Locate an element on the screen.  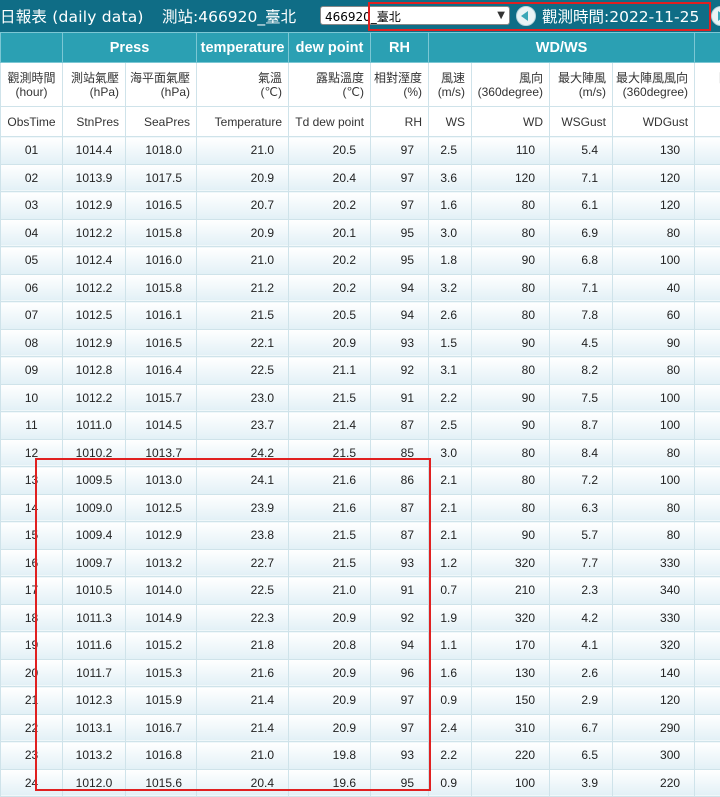
table-cell: 1013.7 is located at coordinates (161, 453).